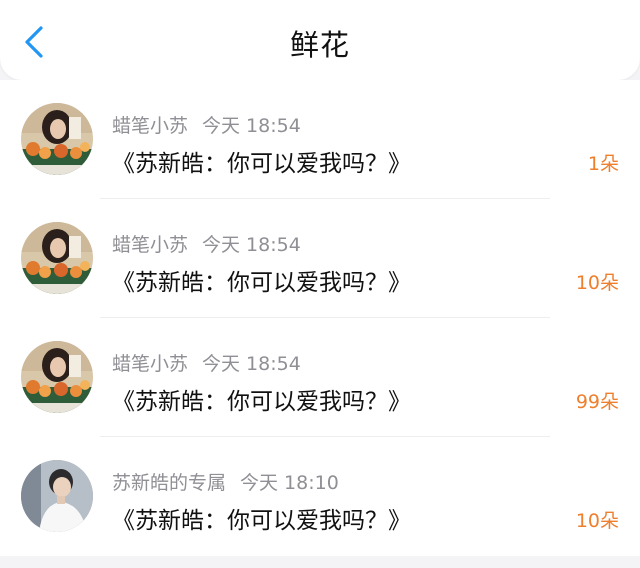  I want to click on page-title: 鲜花, so click(319, 45).